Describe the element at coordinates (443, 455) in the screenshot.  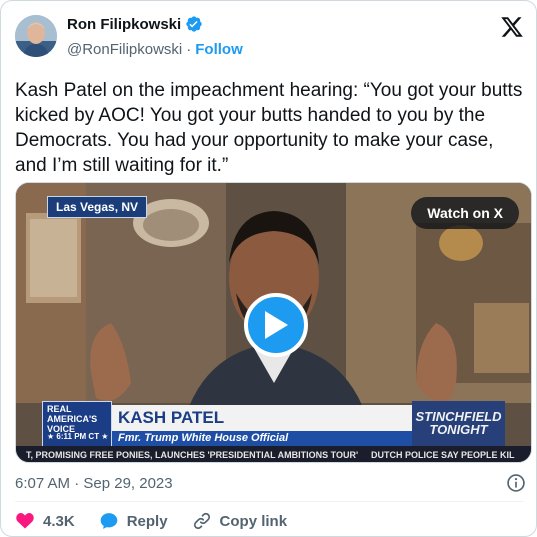
I see `ticker-text-right: DUTCH POLICE SAY PEOPLE KIL` at that location.